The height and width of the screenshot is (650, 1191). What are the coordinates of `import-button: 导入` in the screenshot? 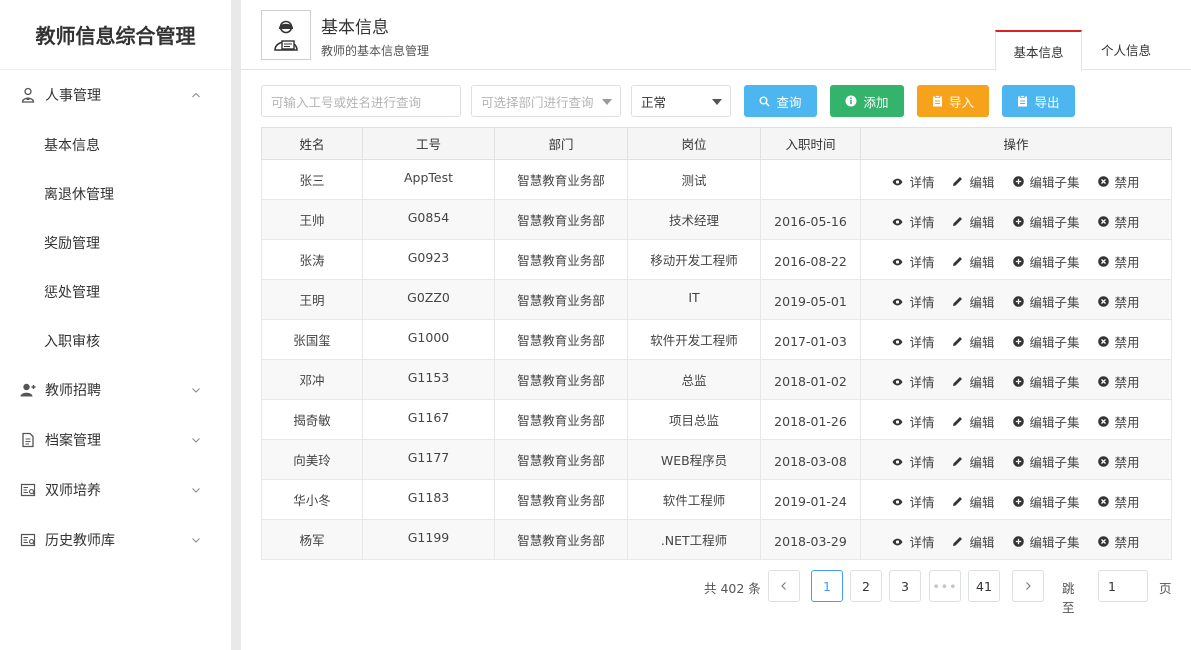 It's located at (953, 101).